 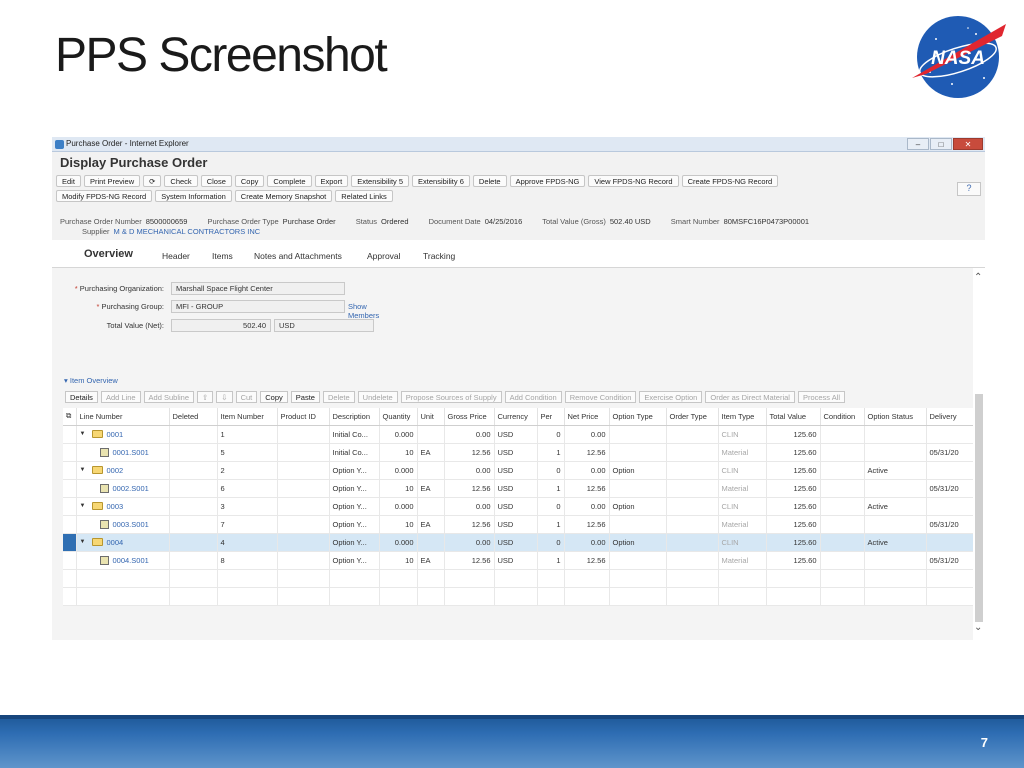 I want to click on toolbar-button-edit: Edit, so click(x=68, y=181).